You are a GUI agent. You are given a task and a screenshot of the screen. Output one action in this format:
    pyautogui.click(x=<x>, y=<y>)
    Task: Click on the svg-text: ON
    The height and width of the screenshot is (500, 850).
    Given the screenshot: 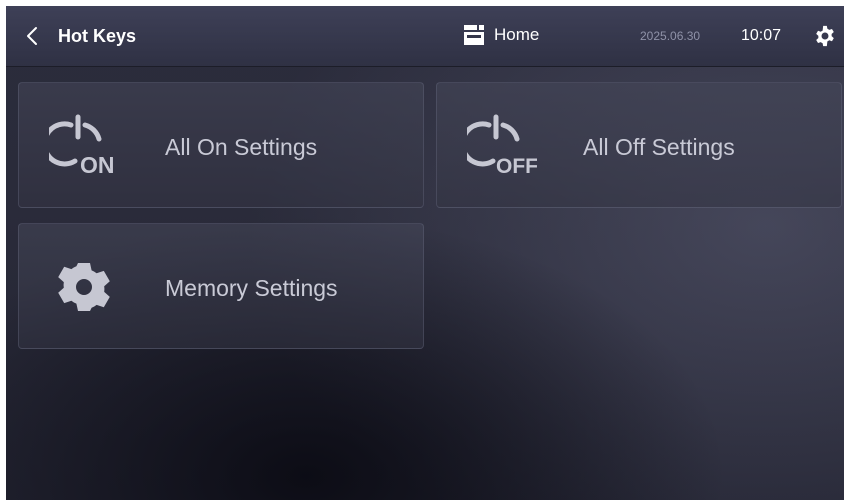 What is the action you would take?
    pyautogui.click(x=97, y=165)
    